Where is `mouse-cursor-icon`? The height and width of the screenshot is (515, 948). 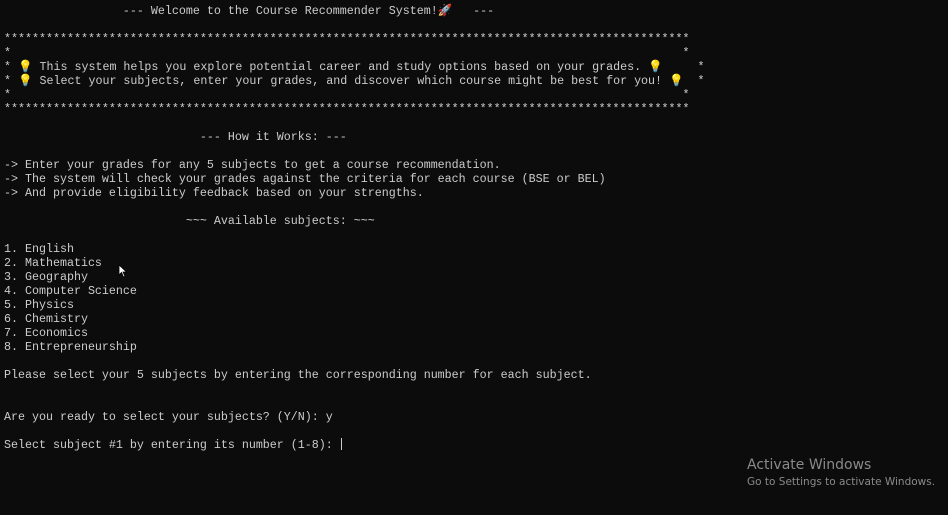
mouse-cursor-icon is located at coordinates (123, 271).